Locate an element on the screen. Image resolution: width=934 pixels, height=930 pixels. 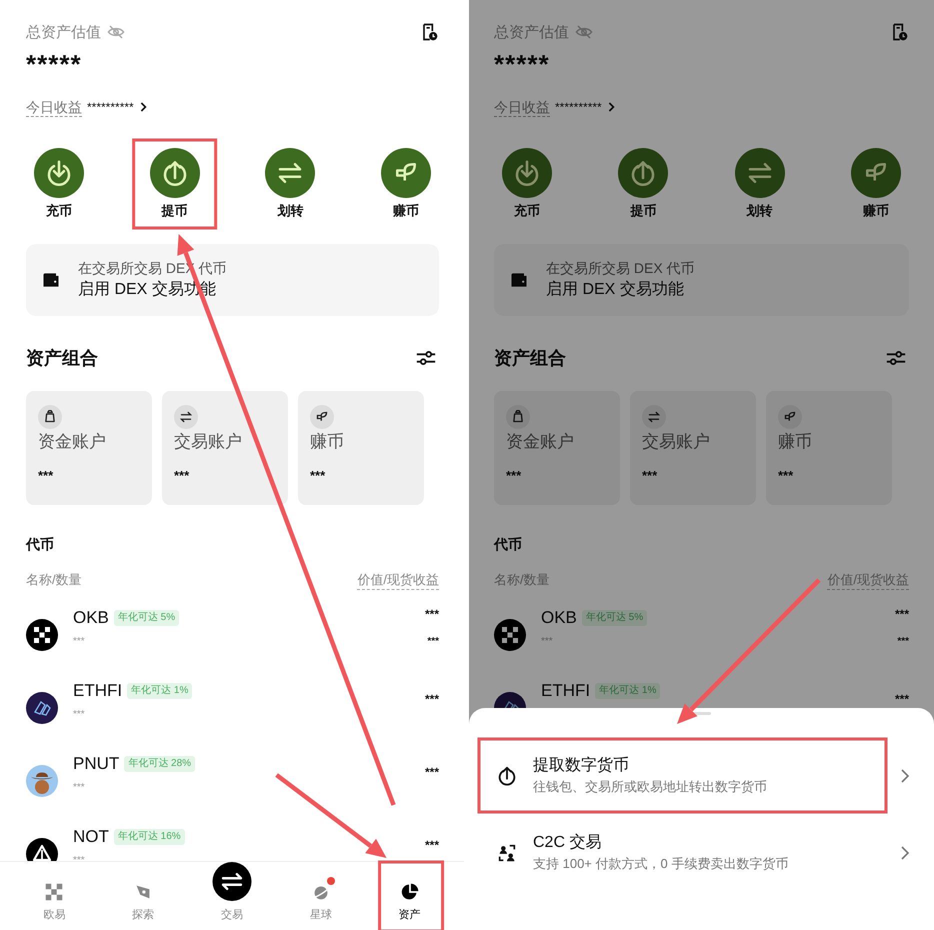
checker-grid-icon is located at coordinates (54, 892).